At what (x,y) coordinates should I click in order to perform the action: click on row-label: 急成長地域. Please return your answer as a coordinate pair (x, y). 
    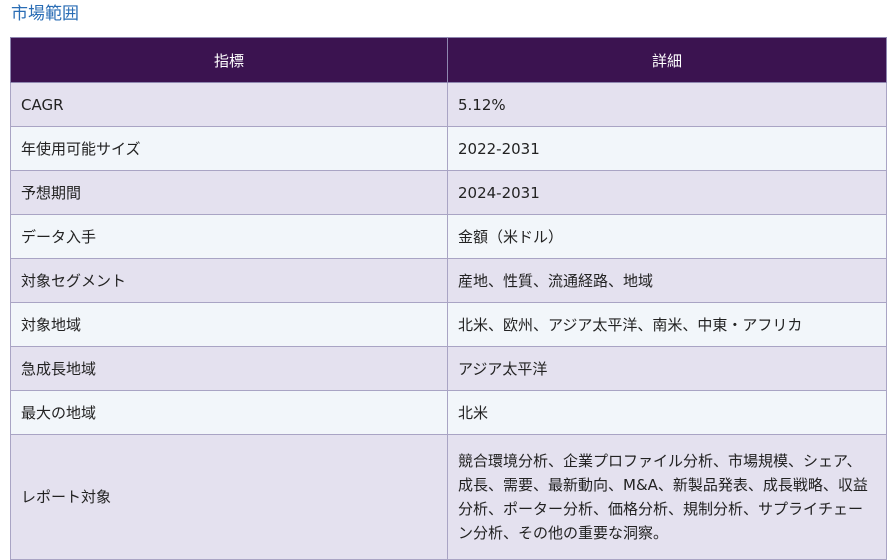
    Looking at the image, I should click on (229, 368).